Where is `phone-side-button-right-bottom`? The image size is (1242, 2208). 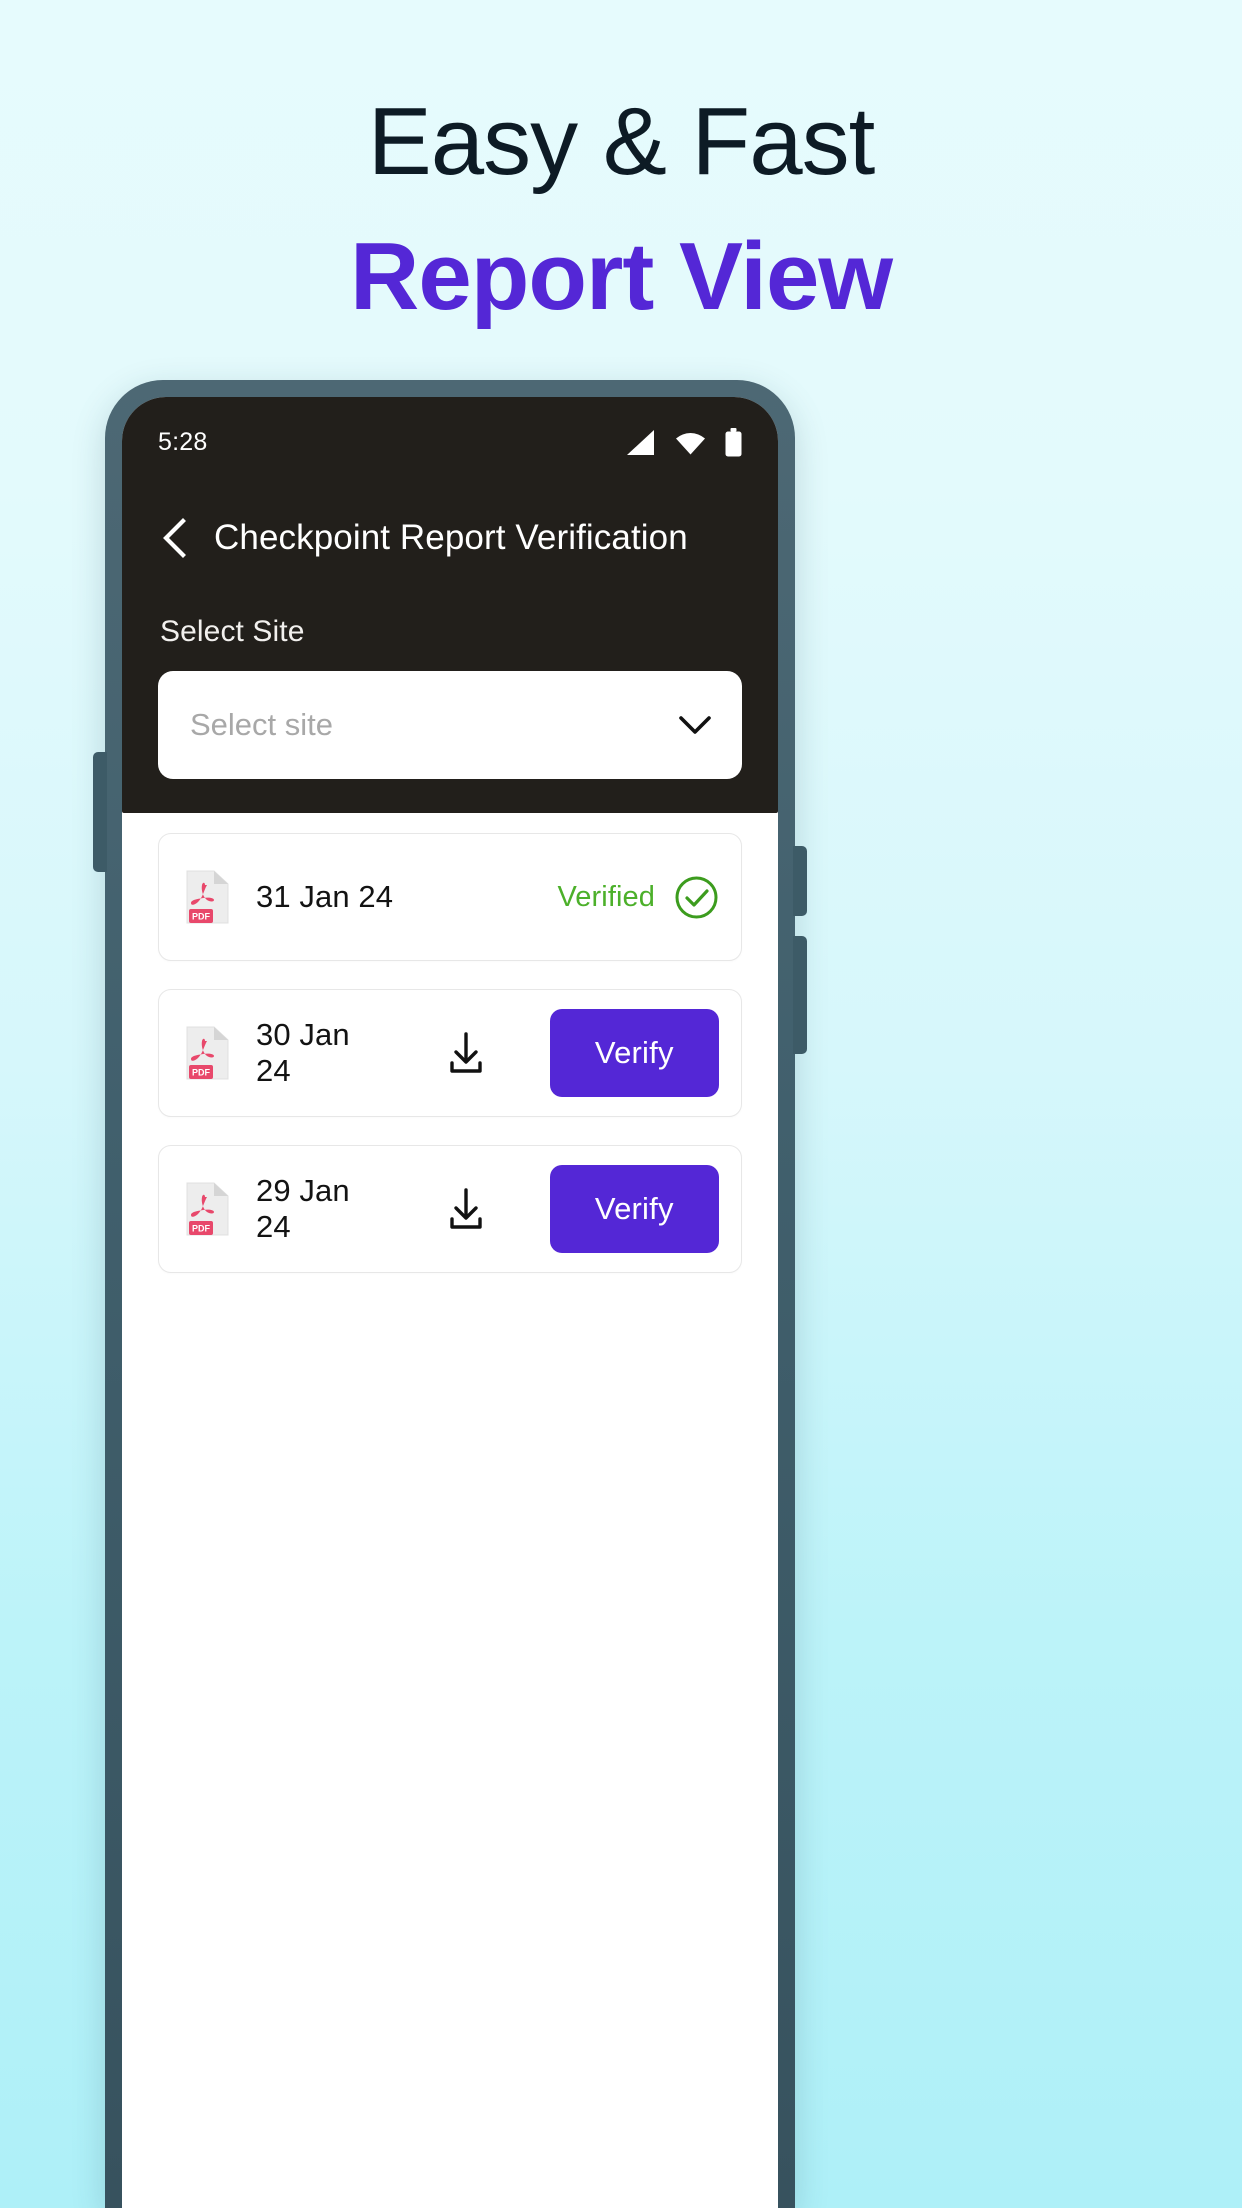
phone-side-button-right-bottom is located at coordinates (800, 995).